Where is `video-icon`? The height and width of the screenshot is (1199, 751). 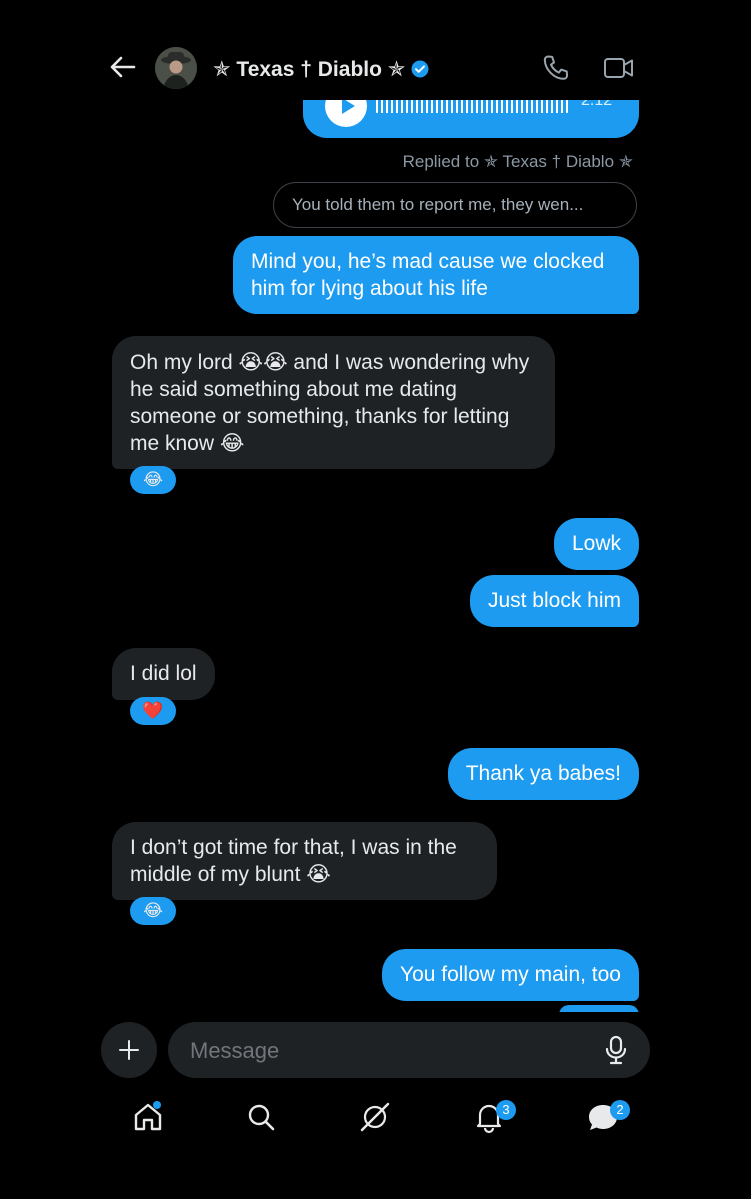 video-icon is located at coordinates (619, 68).